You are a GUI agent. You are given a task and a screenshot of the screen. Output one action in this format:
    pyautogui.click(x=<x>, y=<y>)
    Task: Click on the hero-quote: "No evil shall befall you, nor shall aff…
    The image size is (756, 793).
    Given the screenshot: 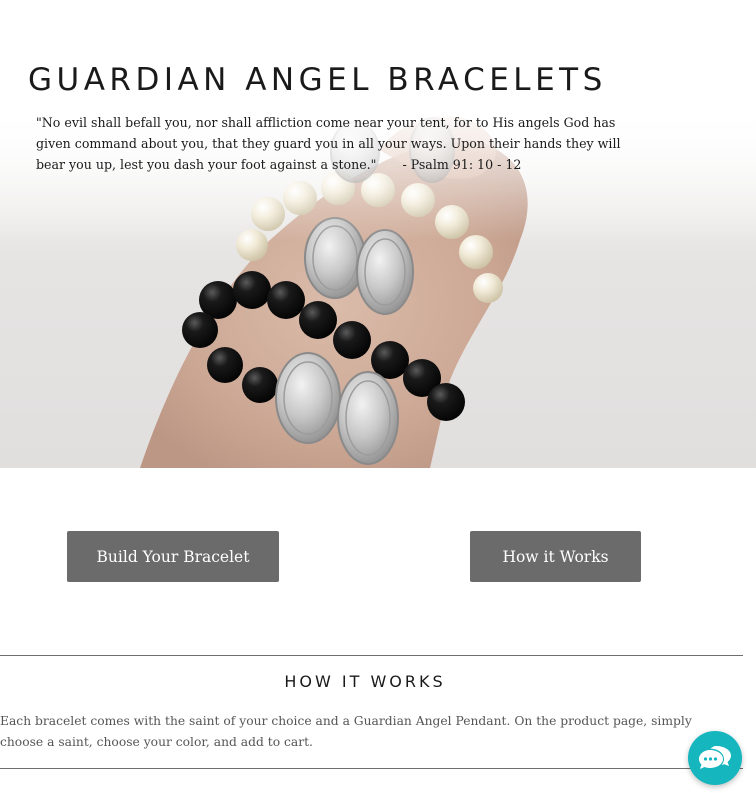 What is the action you would take?
    pyautogui.click(x=331, y=143)
    